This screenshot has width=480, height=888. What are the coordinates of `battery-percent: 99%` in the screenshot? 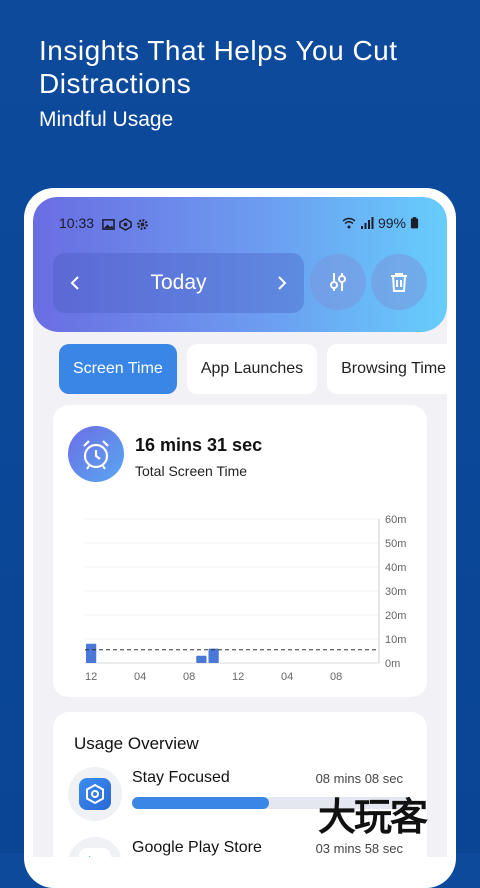 It's located at (391, 223).